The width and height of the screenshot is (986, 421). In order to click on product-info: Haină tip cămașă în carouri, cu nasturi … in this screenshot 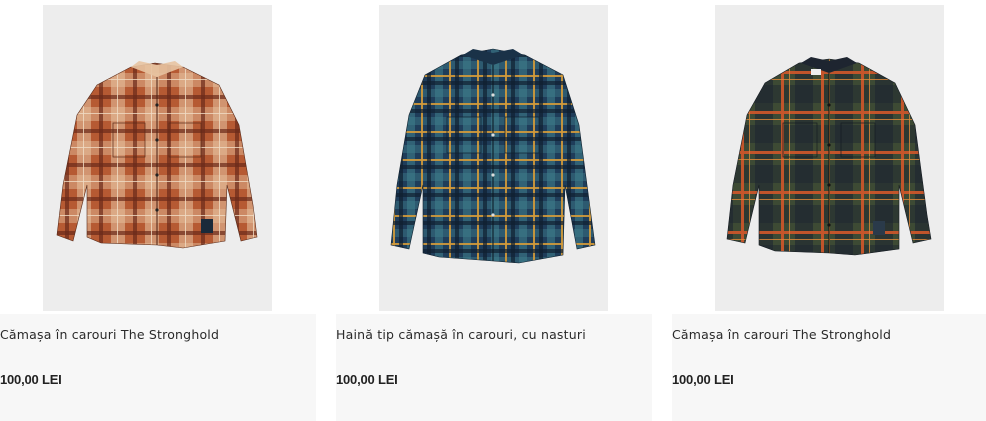, I will do `click(494, 367)`.